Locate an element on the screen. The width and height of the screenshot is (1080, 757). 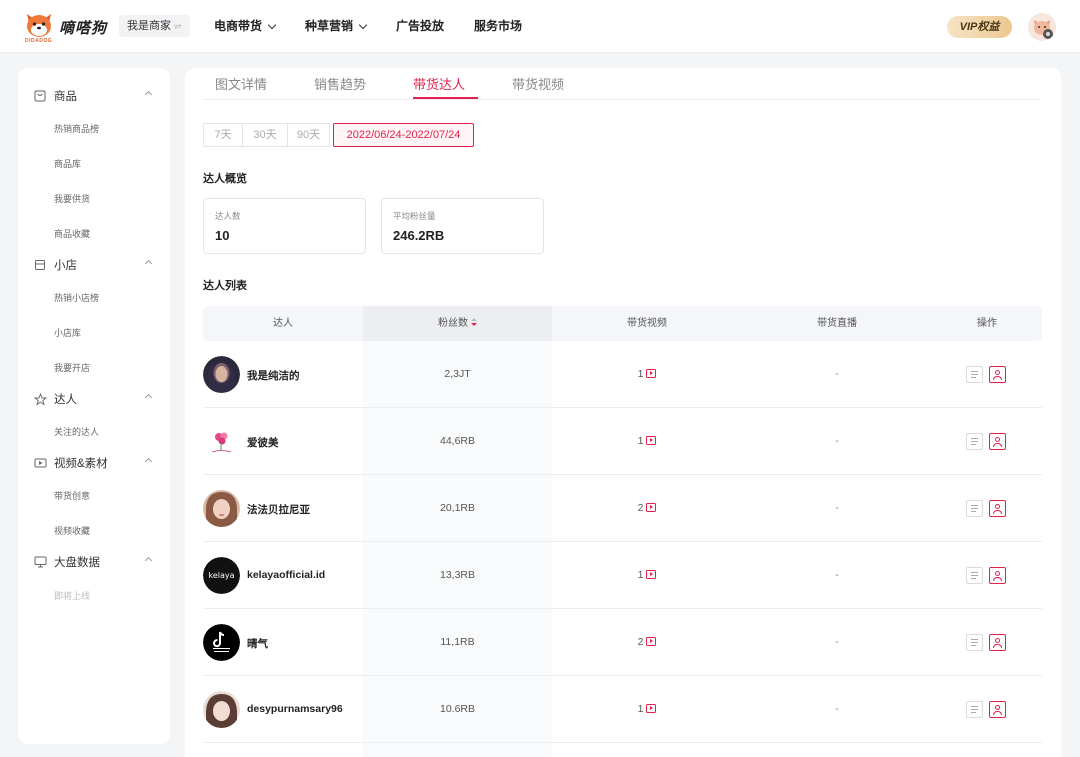
range-7d-button: 7天 is located at coordinates (223, 135).